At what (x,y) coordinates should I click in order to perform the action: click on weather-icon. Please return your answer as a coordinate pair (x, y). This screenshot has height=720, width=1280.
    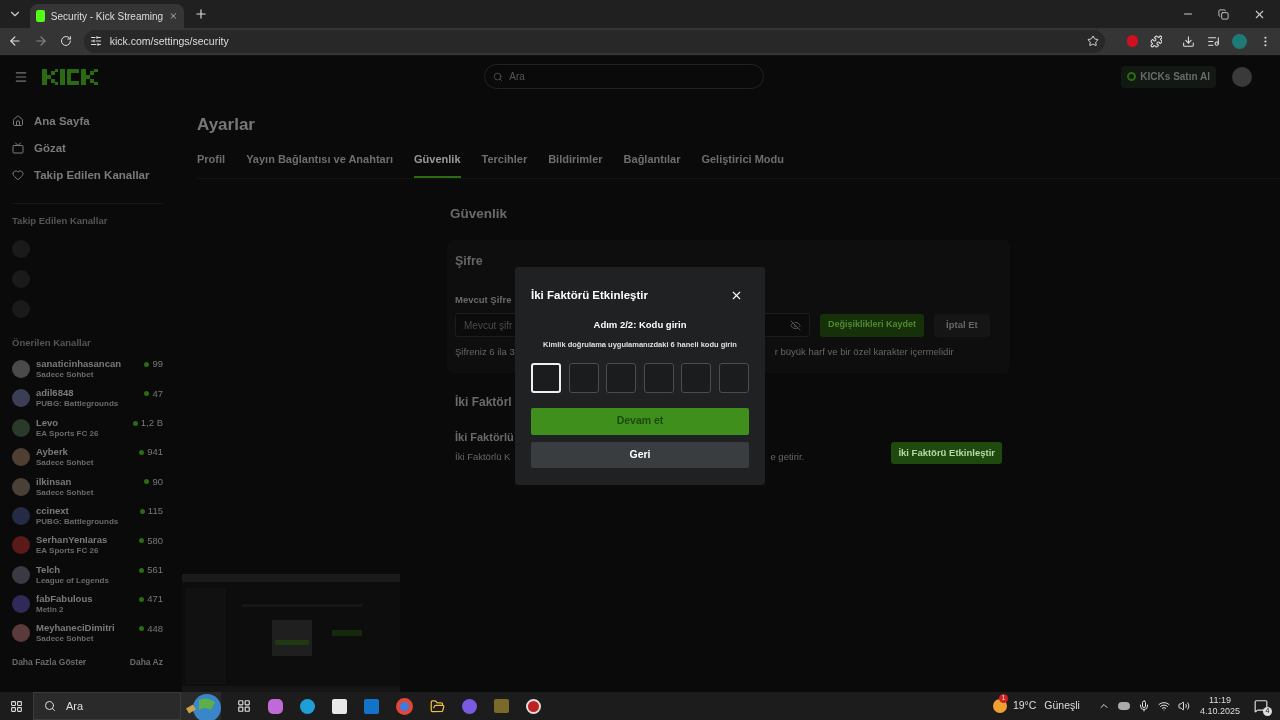
    Looking at the image, I should click on (999, 706).